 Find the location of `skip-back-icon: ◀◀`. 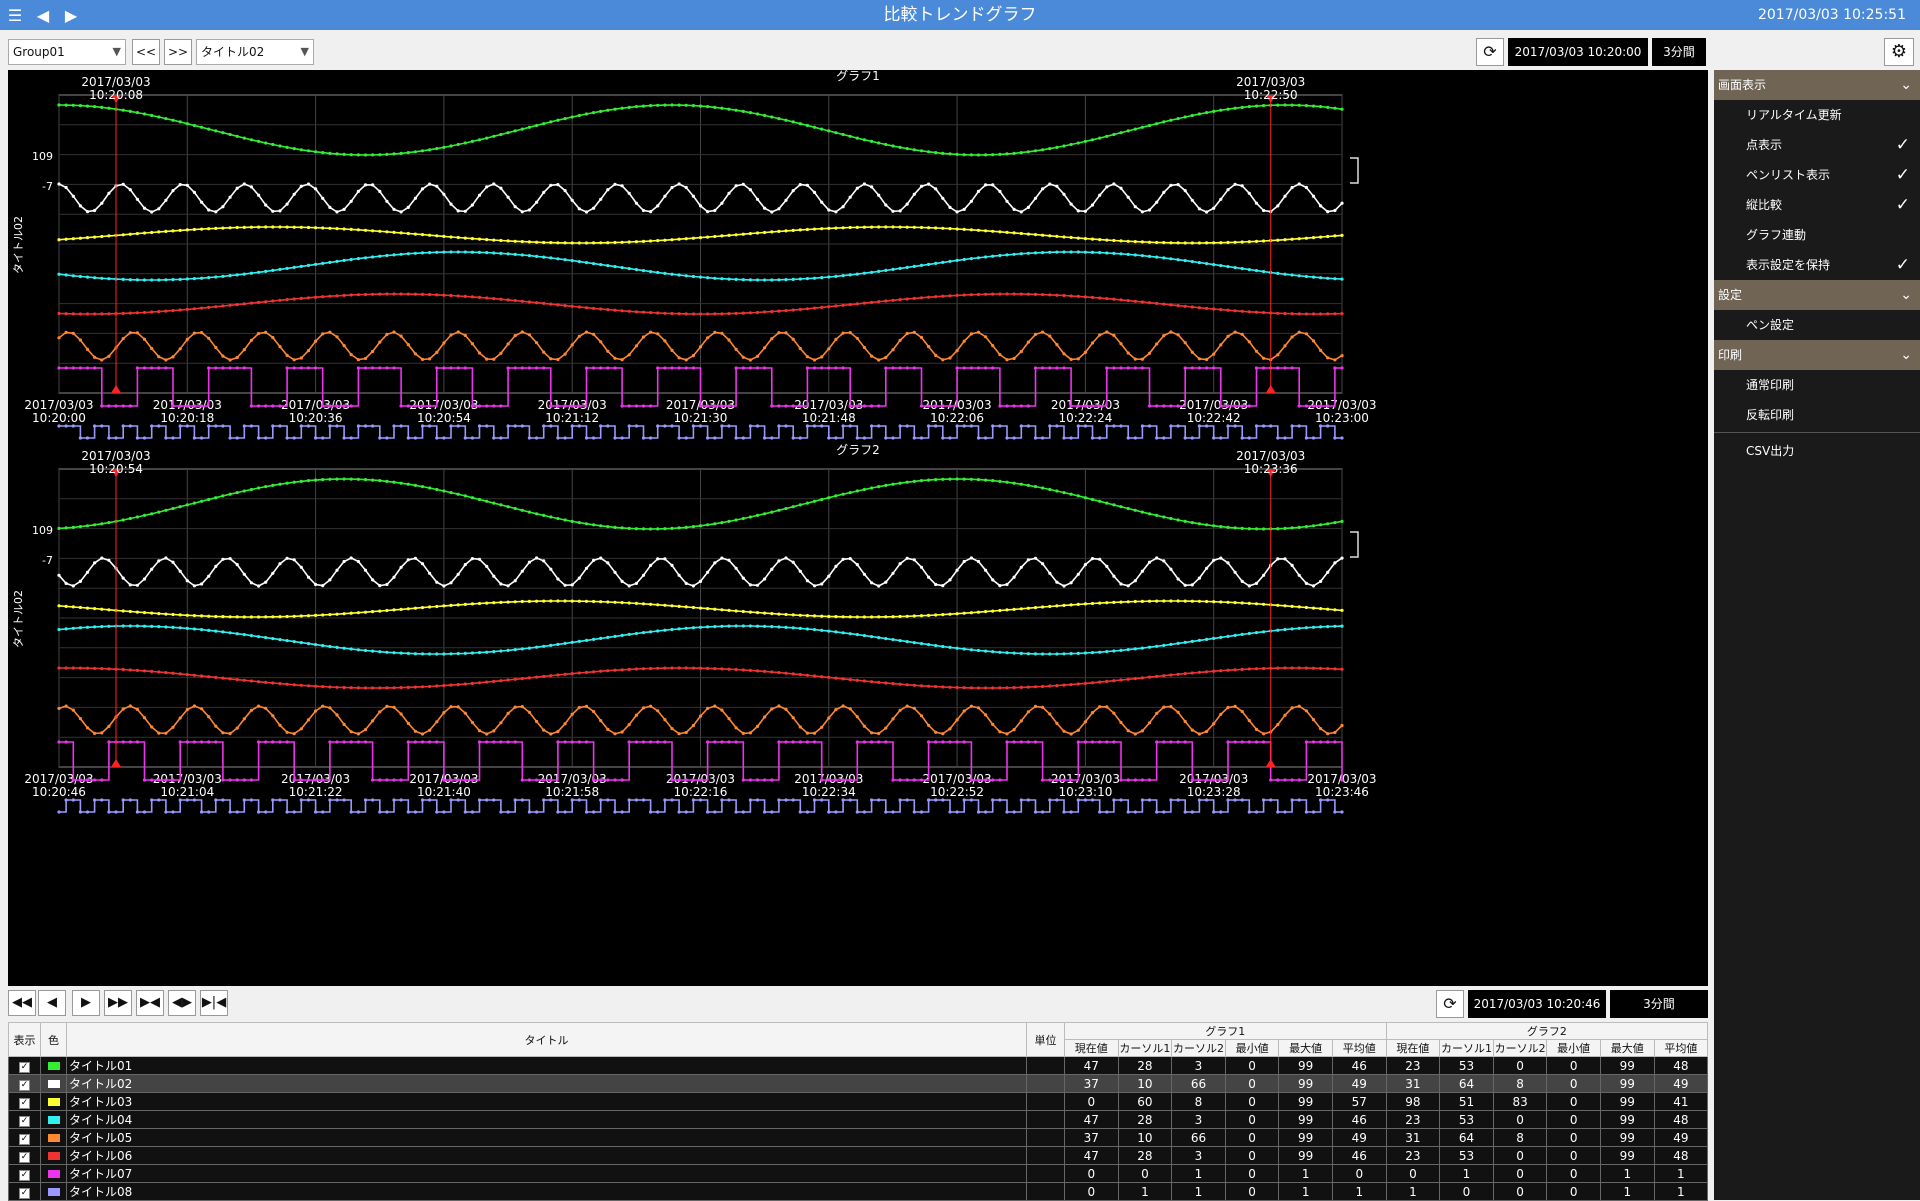

skip-back-icon: ◀◀ is located at coordinates (22, 1003).